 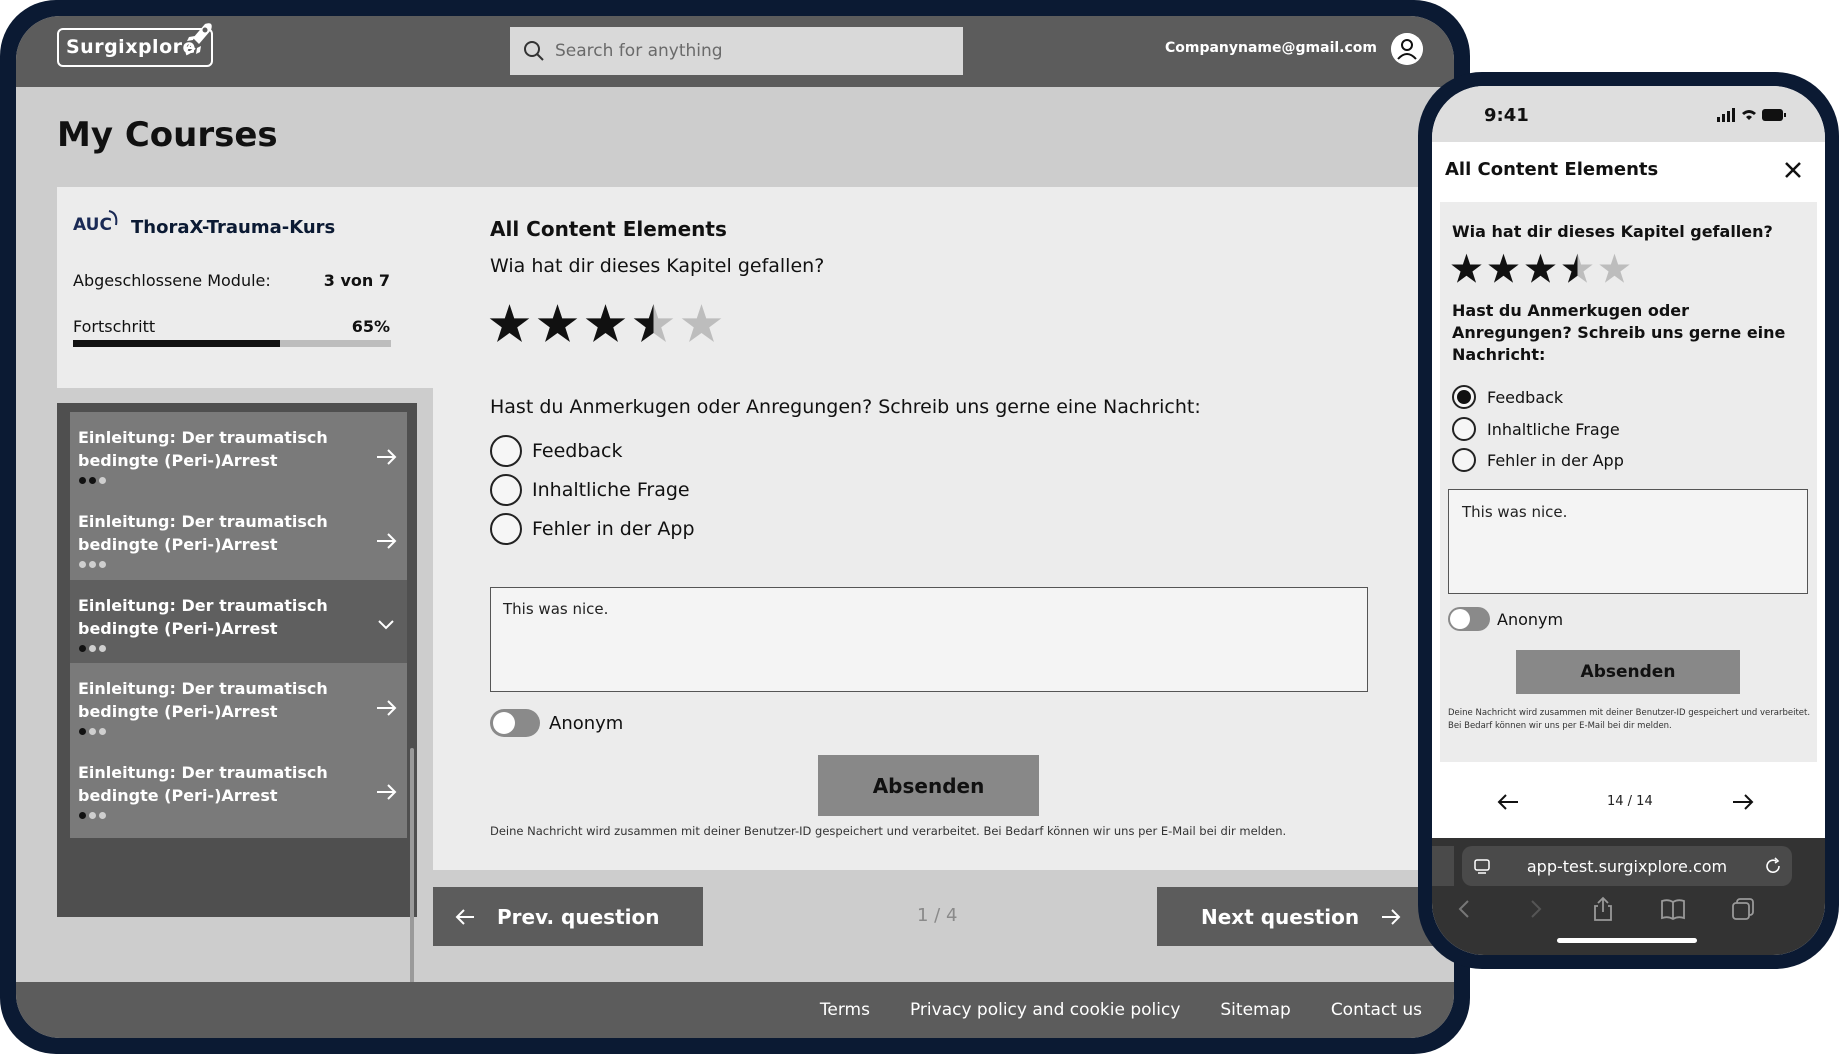 What do you see at coordinates (1743, 909) in the screenshot?
I see `tabs-icon` at bounding box center [1743, 909].